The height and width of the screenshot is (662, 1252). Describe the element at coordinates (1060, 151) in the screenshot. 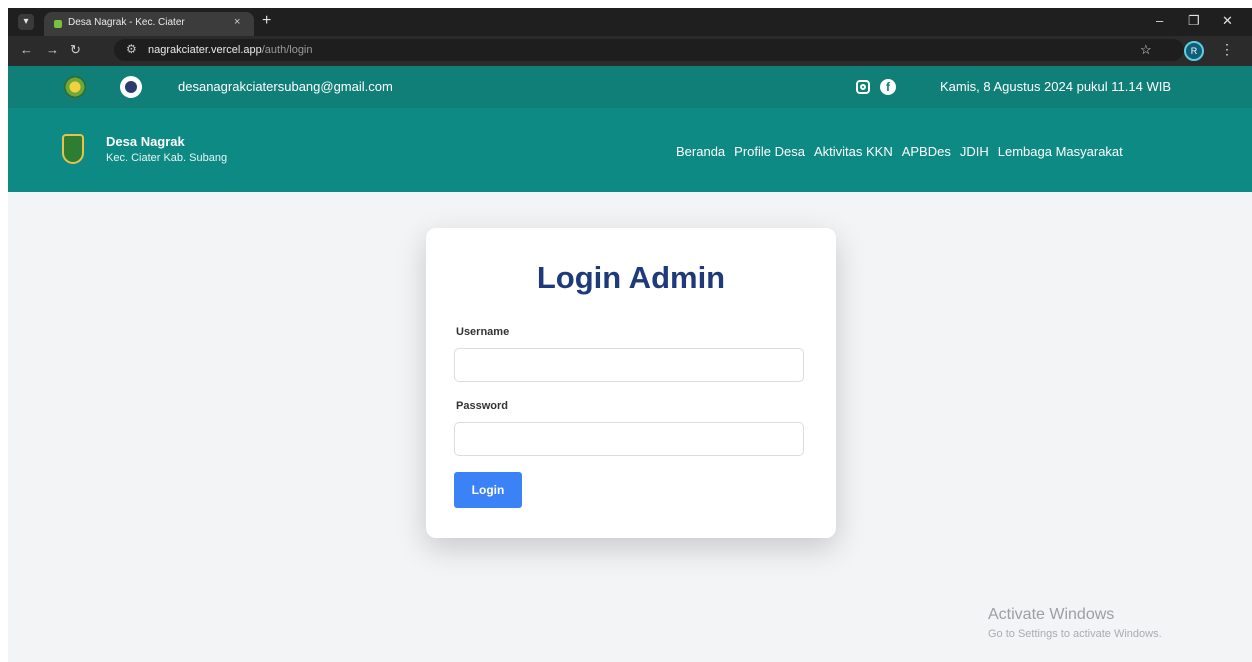

I see `nav-lembaga-masyarakat: Lembaga Masyarakat` at that location.